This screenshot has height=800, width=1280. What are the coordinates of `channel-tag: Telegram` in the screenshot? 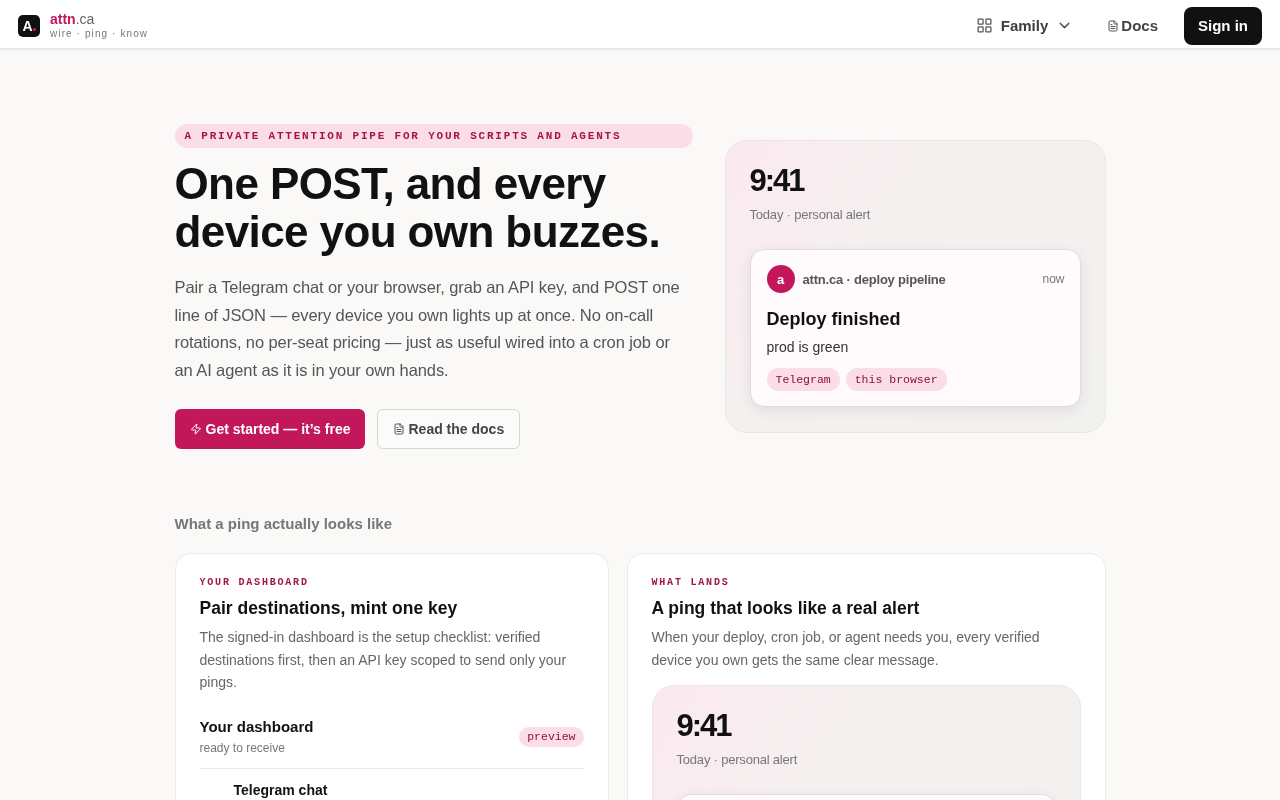 It's located at (803, 379).